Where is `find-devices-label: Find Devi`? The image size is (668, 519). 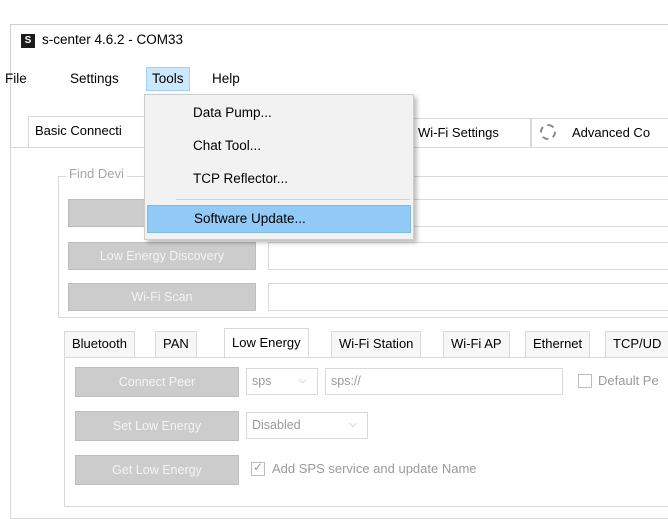 find-devices-label: Find Devi is located at coordinates (96, 173).